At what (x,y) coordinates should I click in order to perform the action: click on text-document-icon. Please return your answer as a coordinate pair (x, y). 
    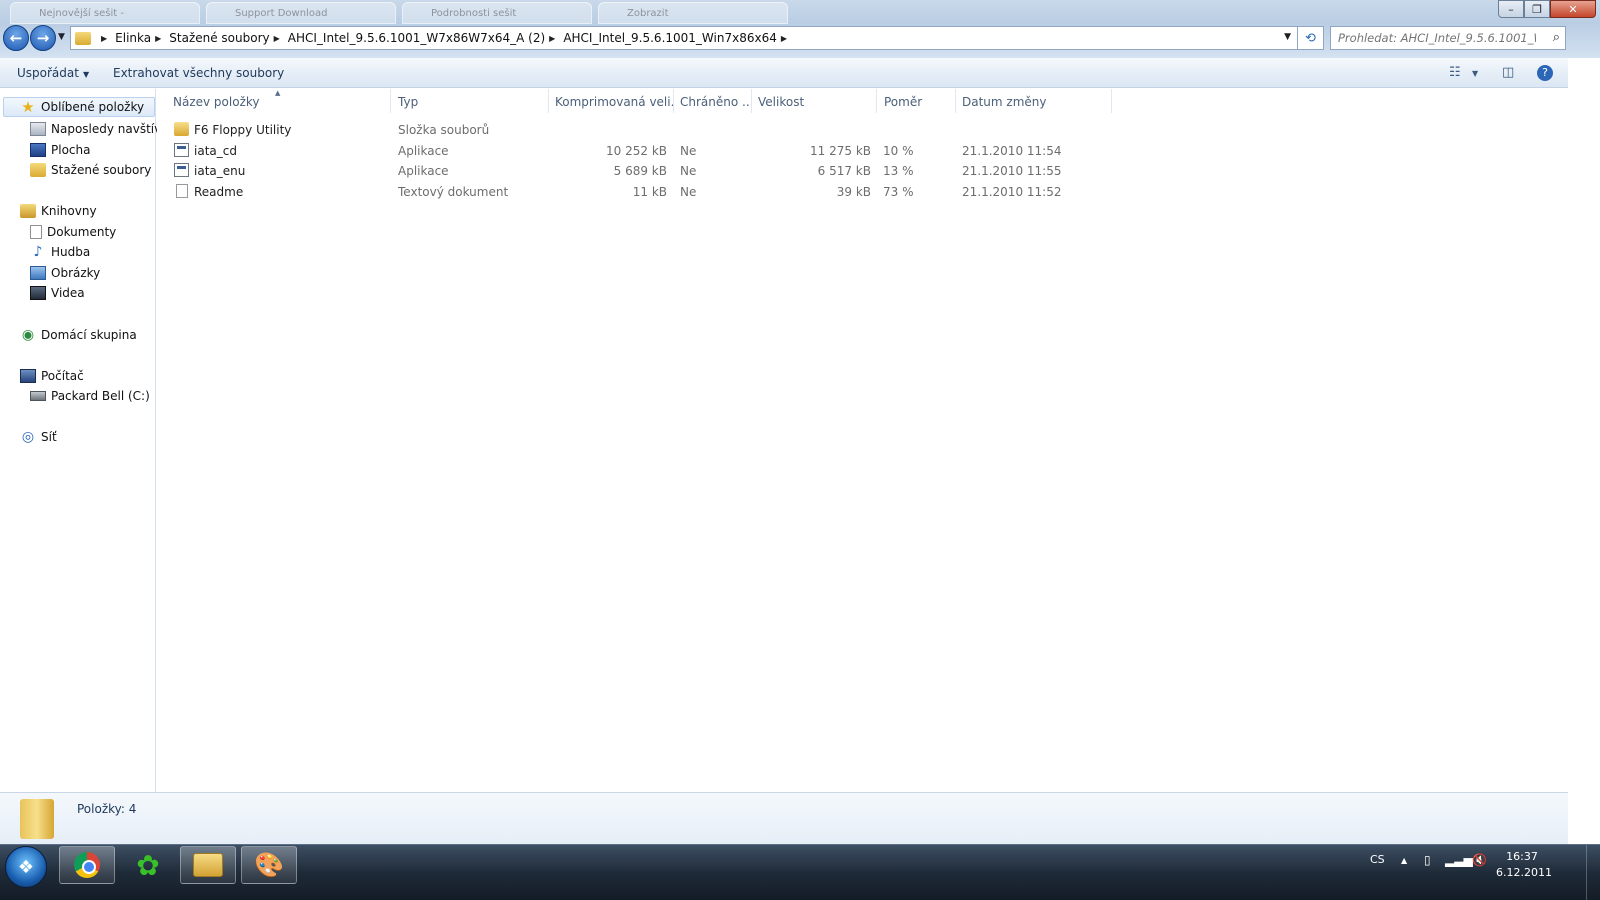
    Looking at the image, I should click on (182, 191).